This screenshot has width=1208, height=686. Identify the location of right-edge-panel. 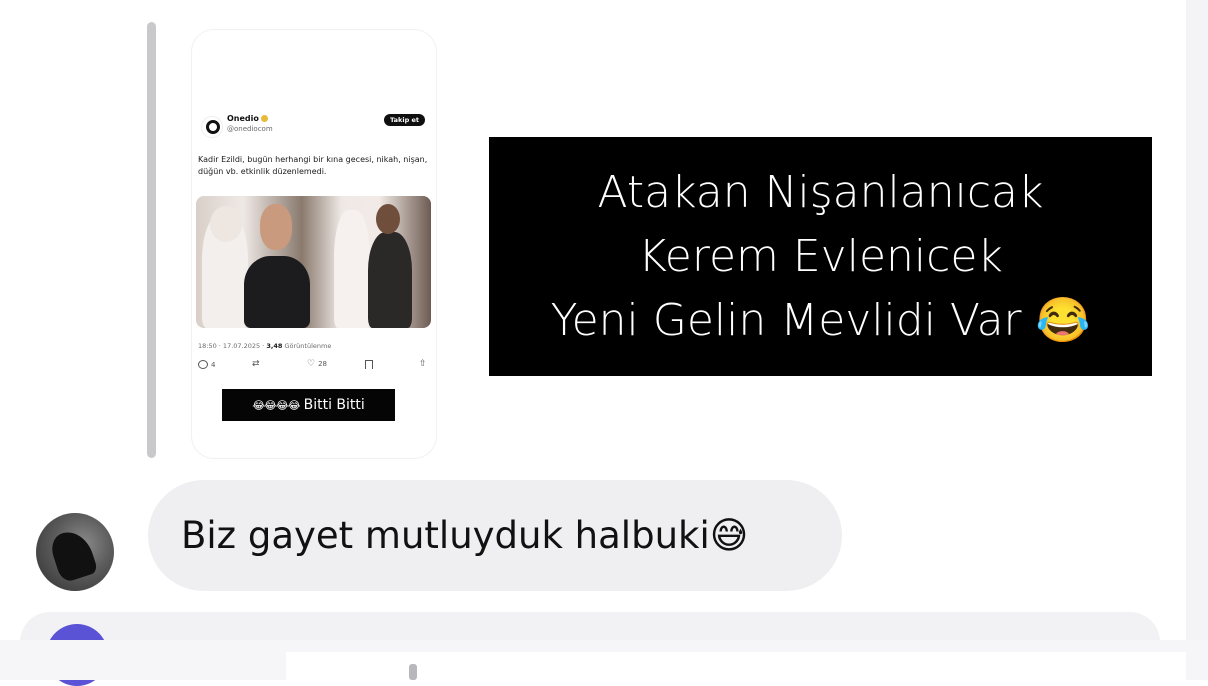
(1197, 320).